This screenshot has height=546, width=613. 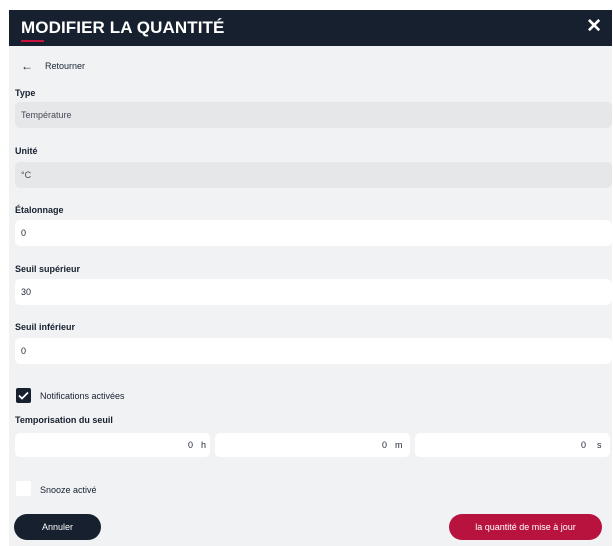 What do you see at coordinates (313, 175) in the screenshot?
I see `unit-field: °C` at bounding box center [313, 175].